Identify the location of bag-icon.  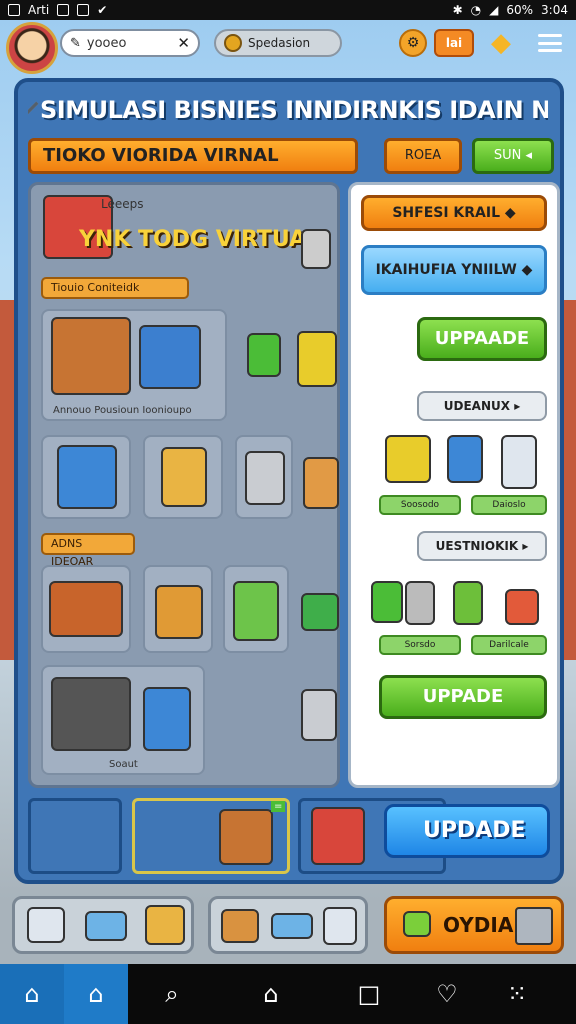
(184, 477).